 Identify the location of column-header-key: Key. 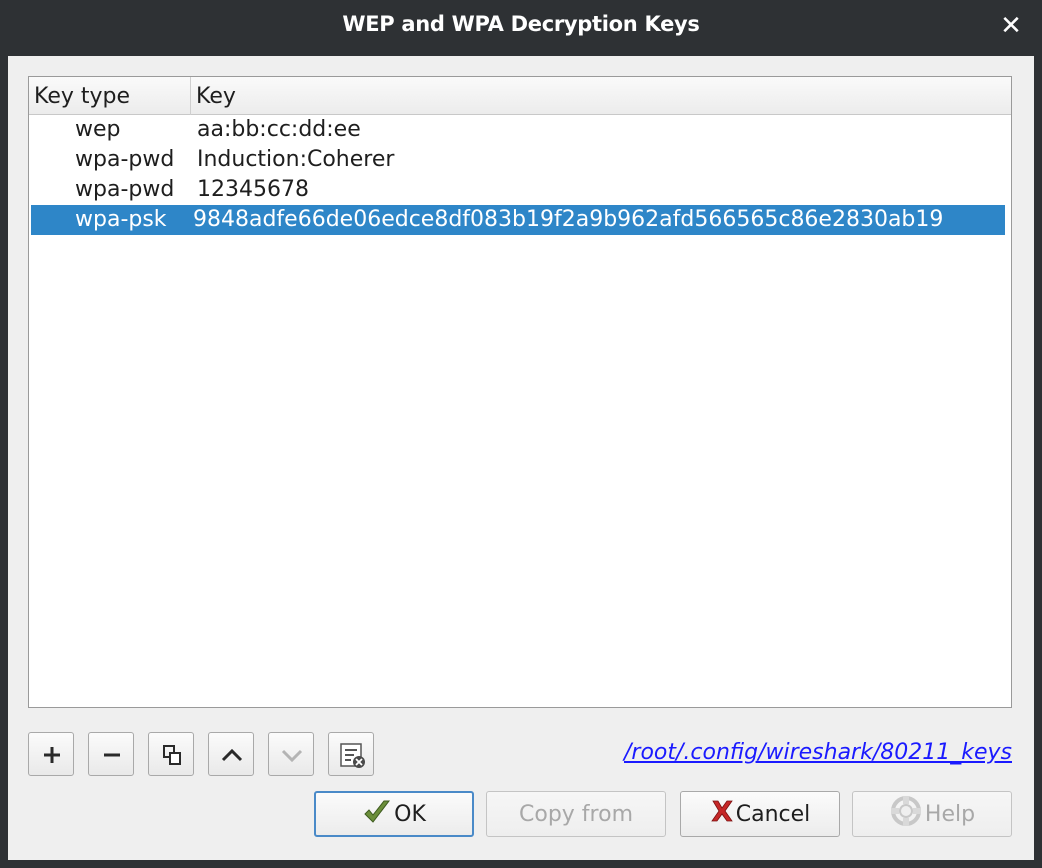
(601, 96).